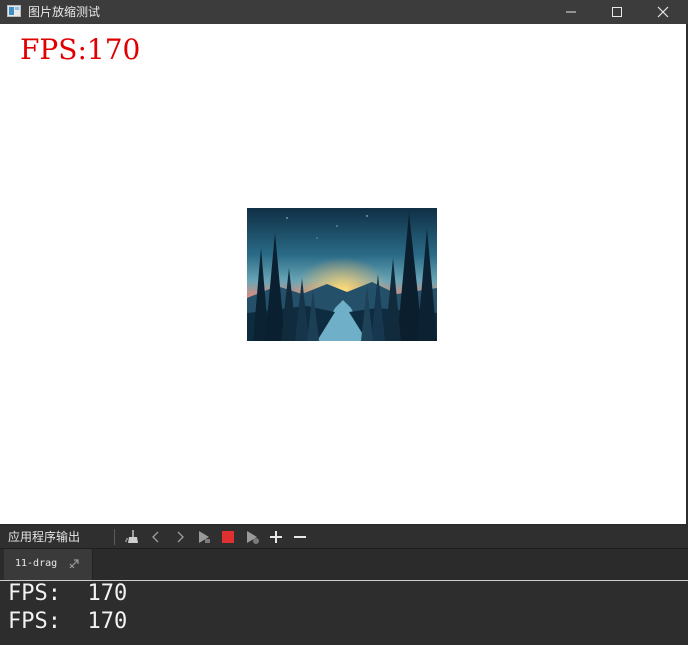 The image size is (688, 645). I want to click on window-title: 图片放缩测试, so click(64, 12).